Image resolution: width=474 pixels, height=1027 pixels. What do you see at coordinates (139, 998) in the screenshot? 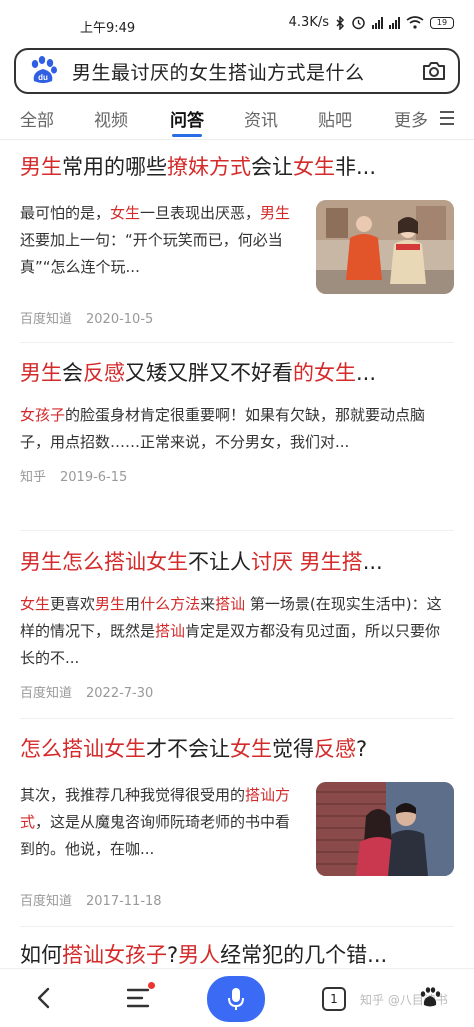
I see `feed-menu-icon` at bounding box center [139, 998].